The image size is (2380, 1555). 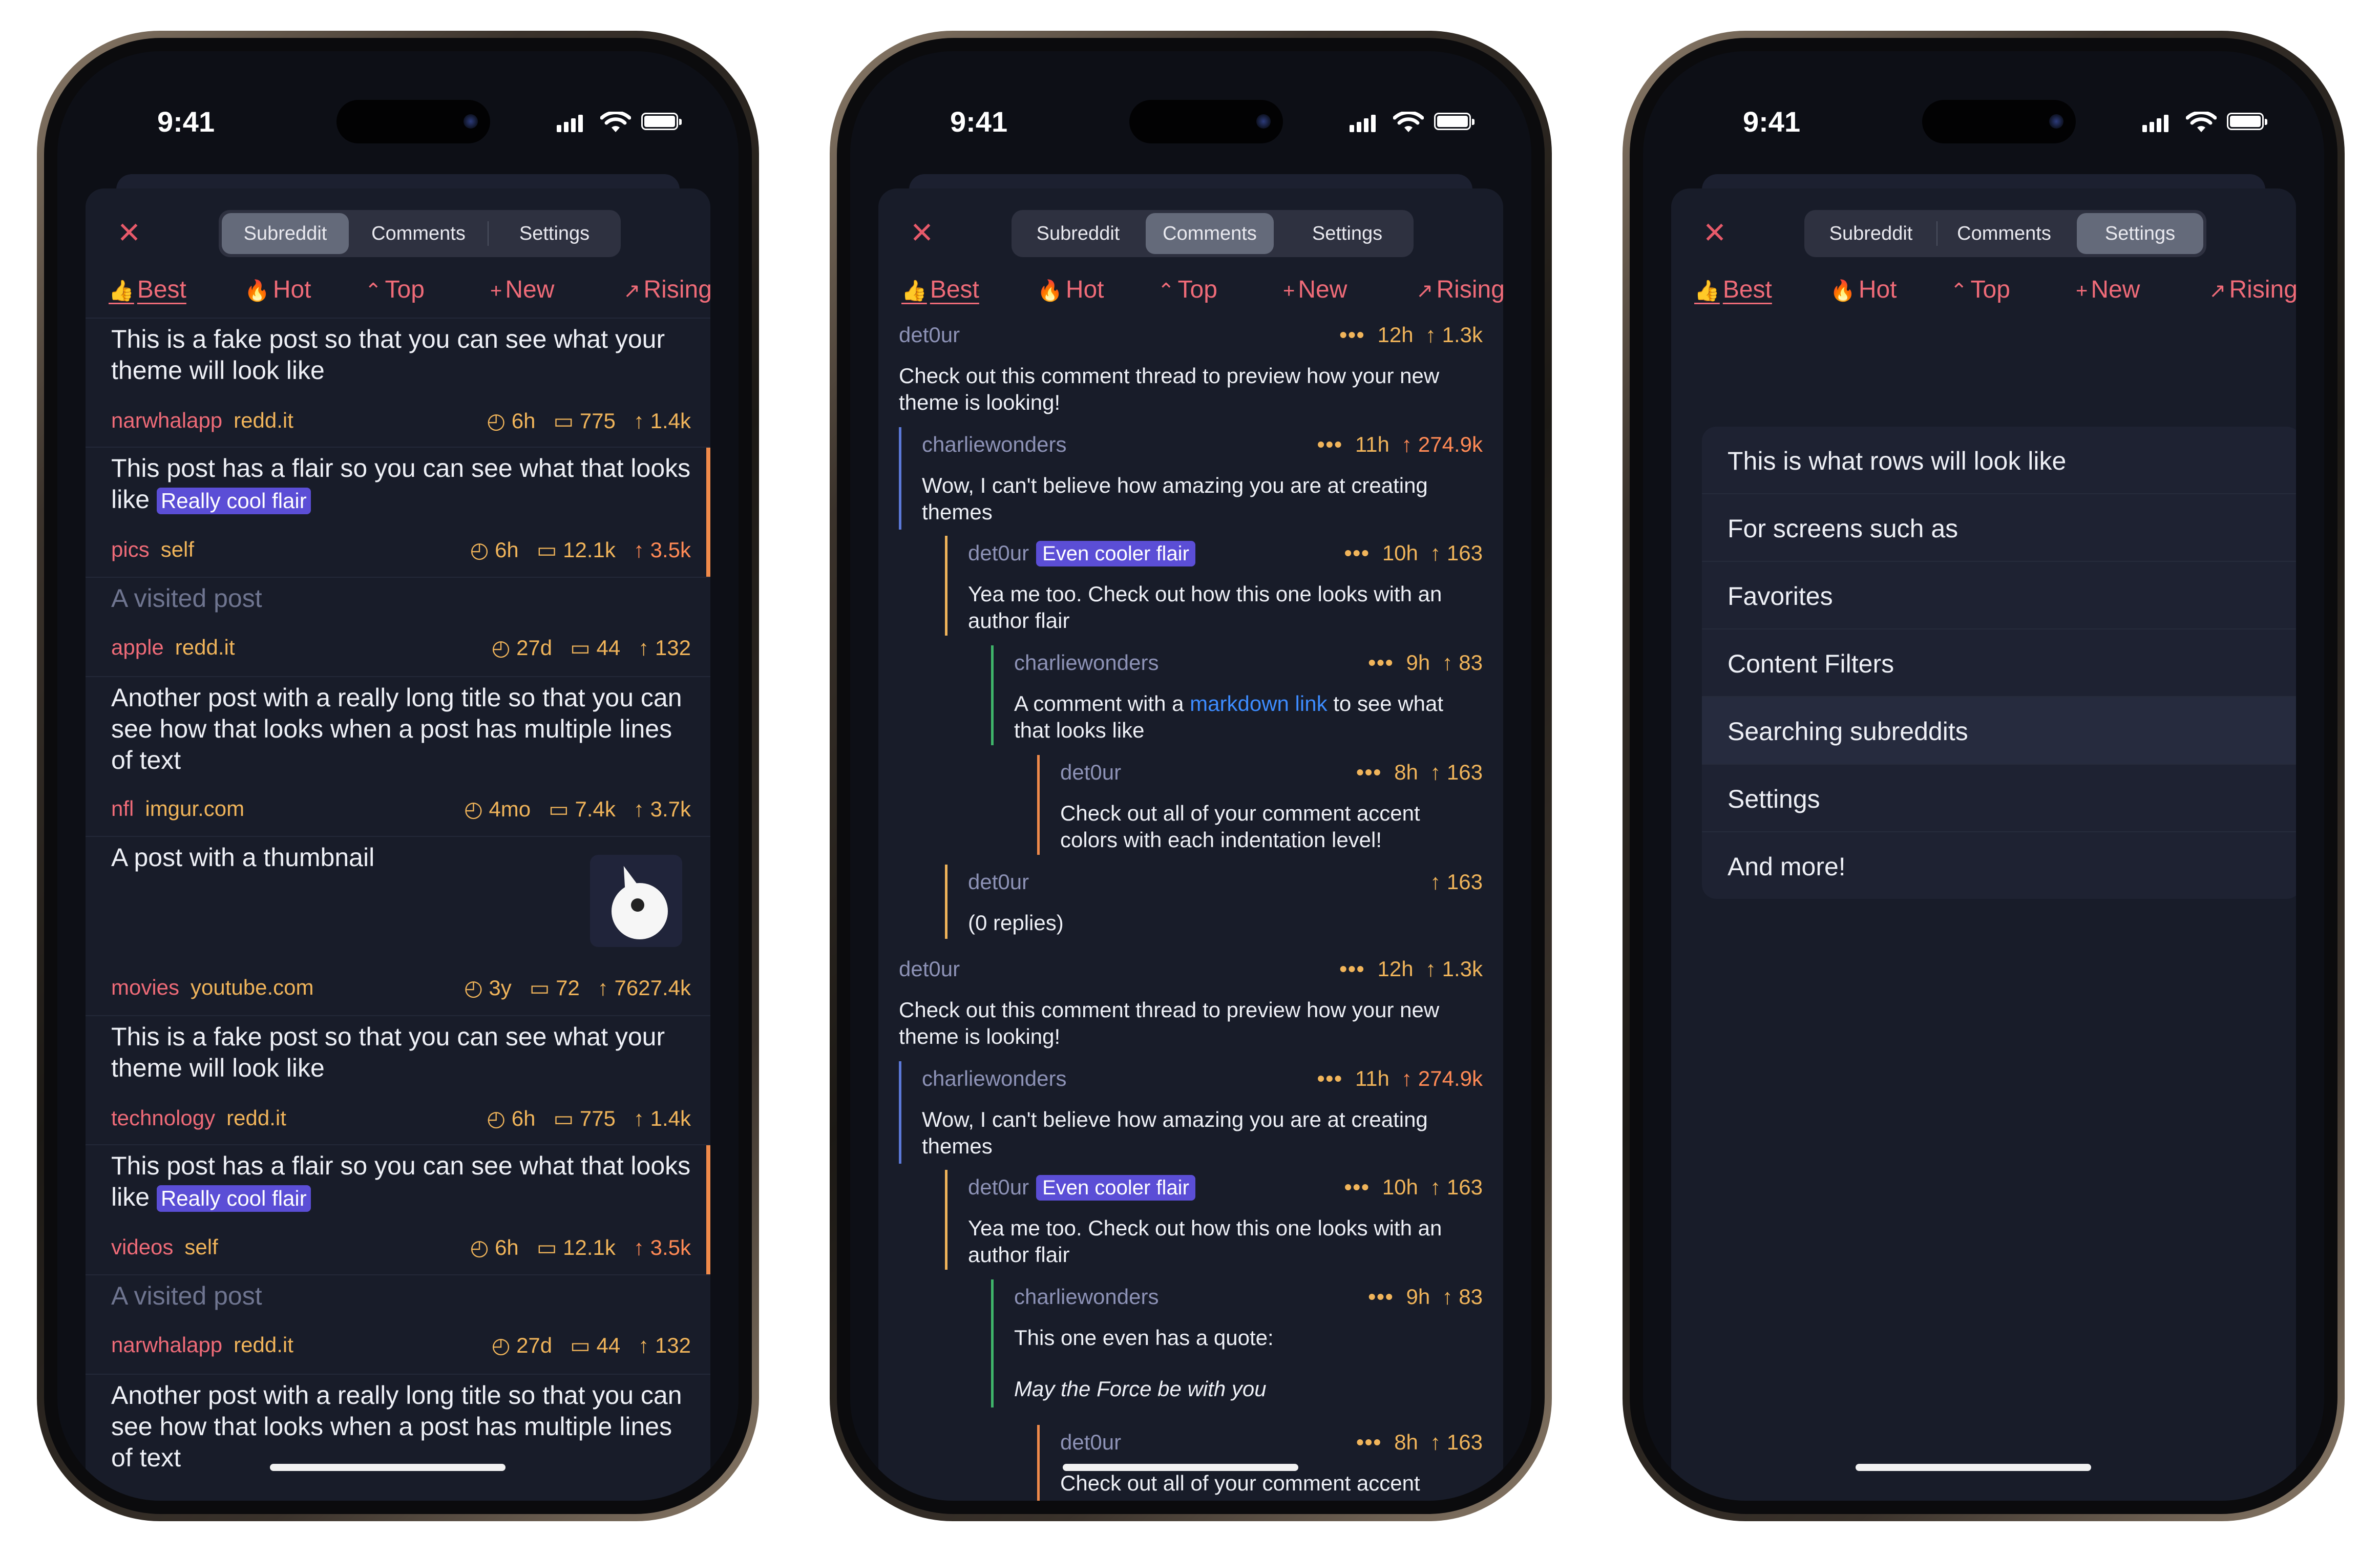 I want to click on list-row: For screens such as, so click(x=1999, y=528).